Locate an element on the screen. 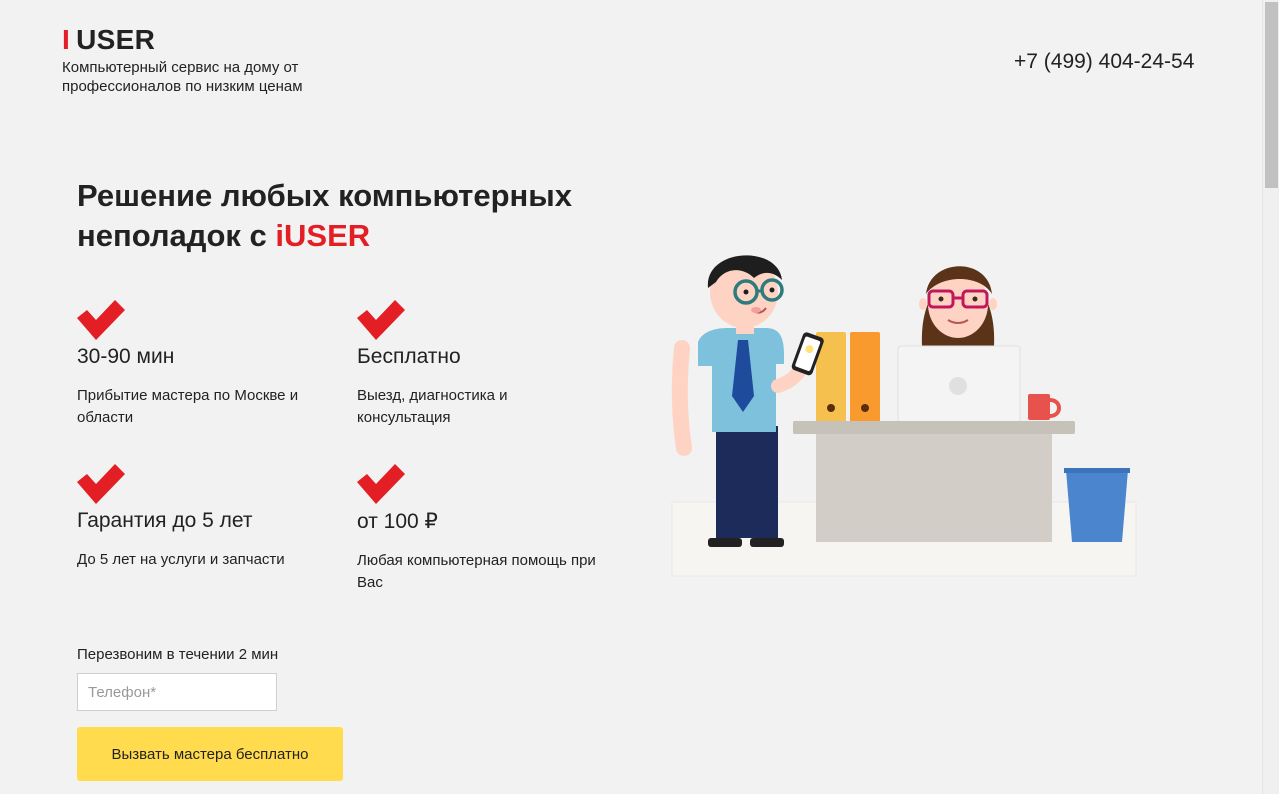 The image size is (1279, 794). feature-description: До 5 лет на услуги и запчасти is located at coordinates (181, 559).